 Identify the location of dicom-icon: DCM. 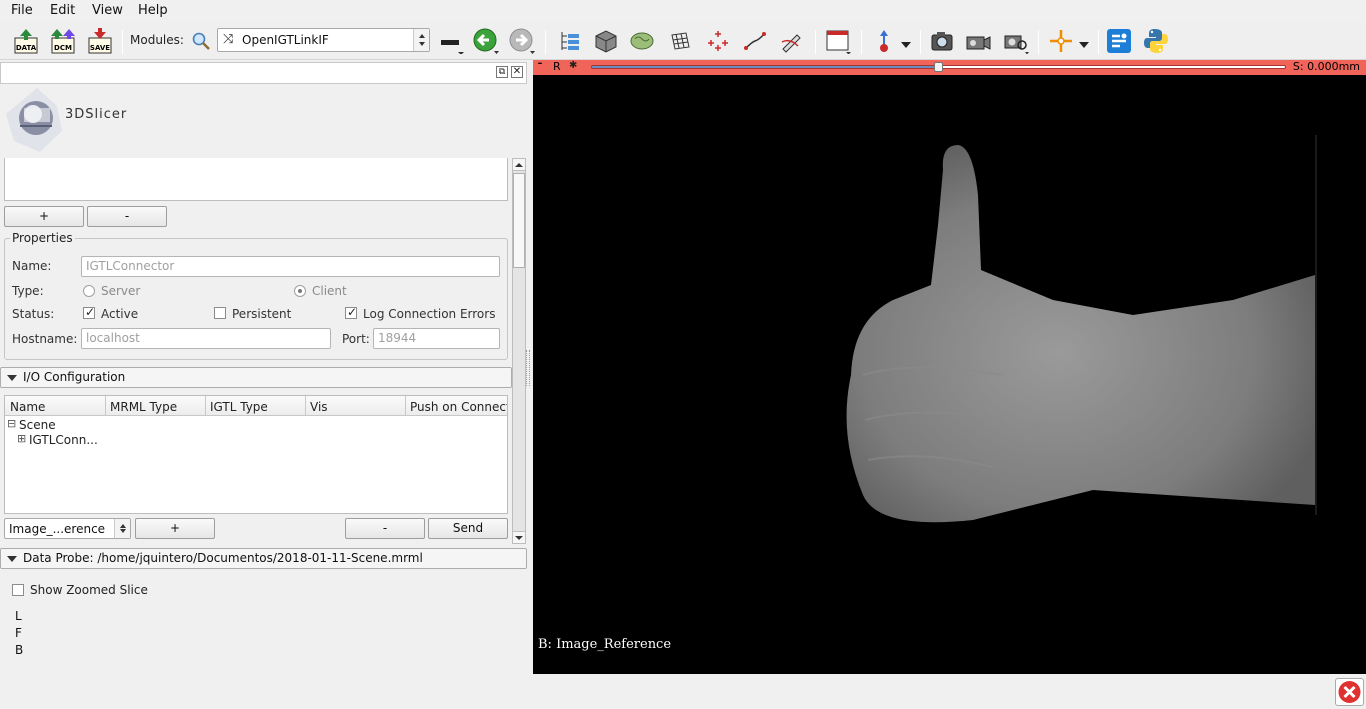
(63, 41).